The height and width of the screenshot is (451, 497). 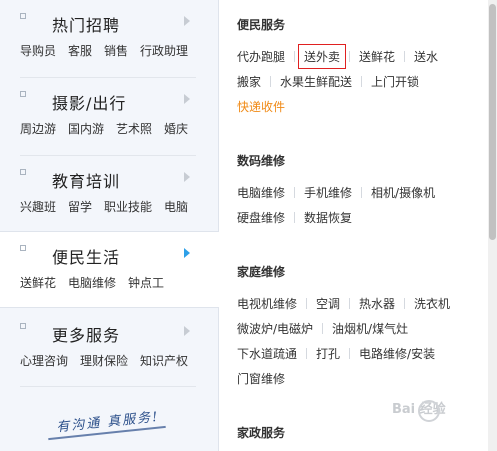 What do you see at coordinates (38, 207) in the screenshot?
I see `category-link: 兴趣班` at bounding box center [38, 207].